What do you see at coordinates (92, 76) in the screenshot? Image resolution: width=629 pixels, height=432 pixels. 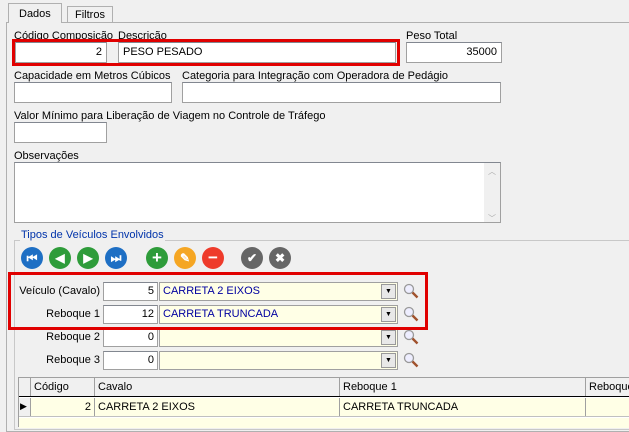 I see `capacidade-label: Capacidade em Metros Cúbicos` at bounding box center [92, 76].